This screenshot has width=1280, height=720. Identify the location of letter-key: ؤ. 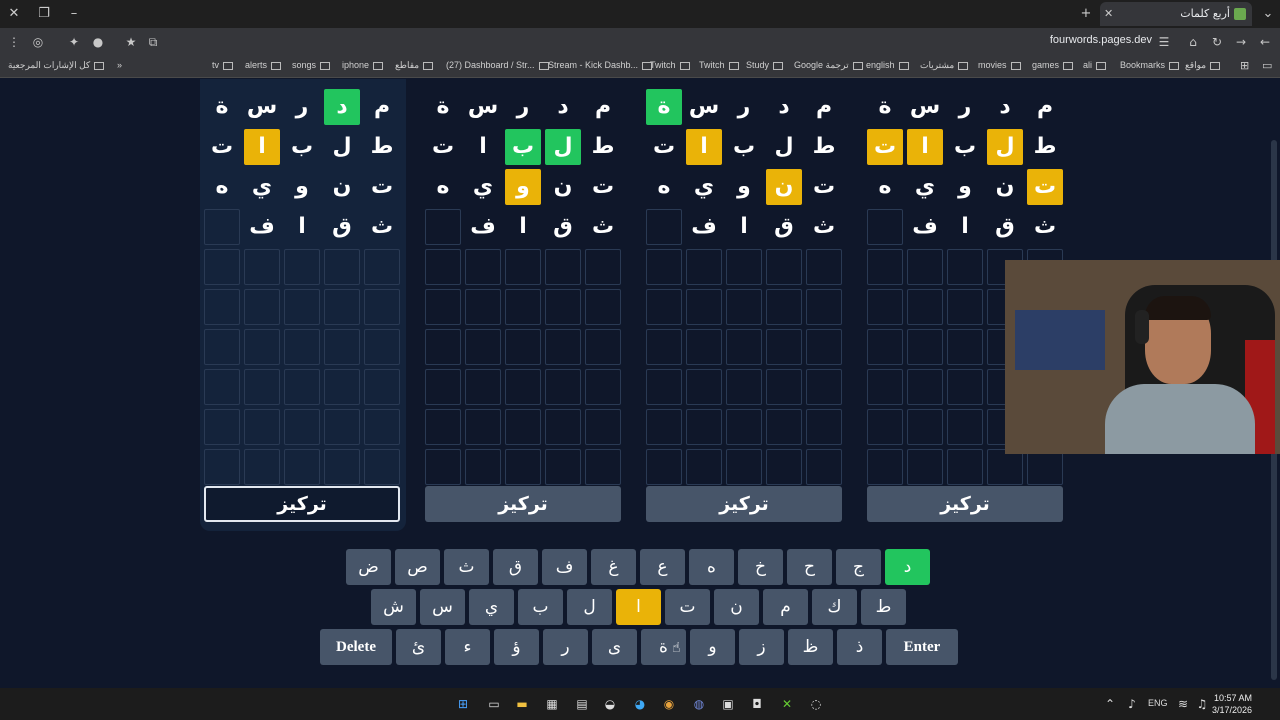
(516, 647).